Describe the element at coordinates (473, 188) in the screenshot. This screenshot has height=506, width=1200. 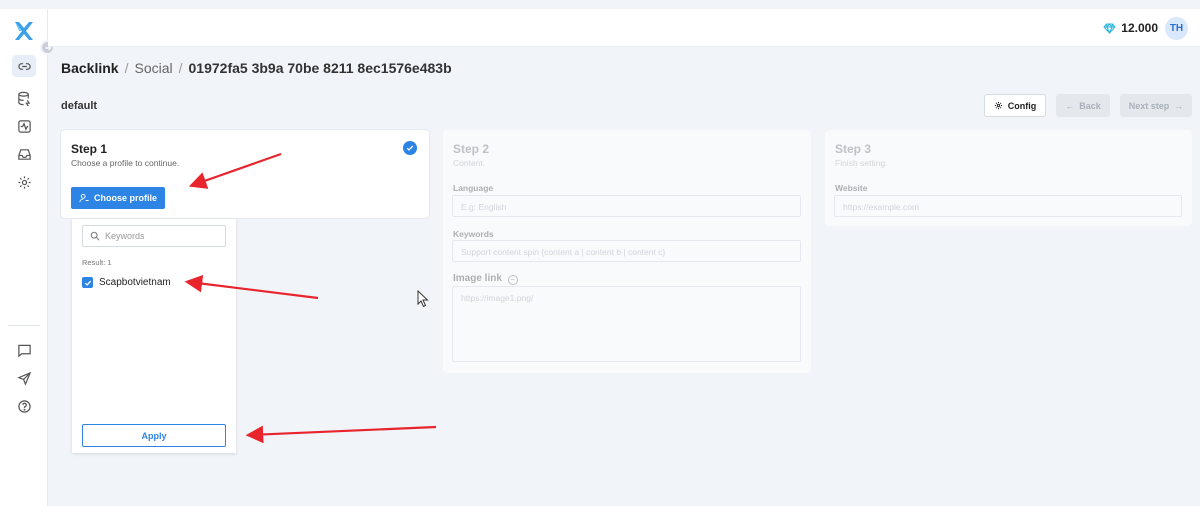
I see `language-label: Language` at that location.